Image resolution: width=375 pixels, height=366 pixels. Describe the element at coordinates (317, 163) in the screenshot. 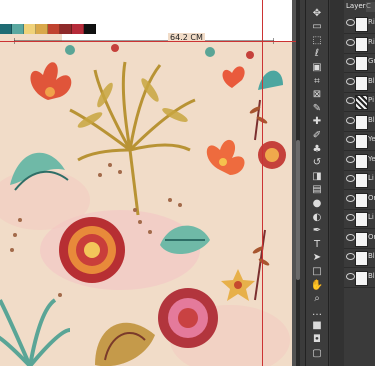

I see `history-brush-icon: ↺` at that location.